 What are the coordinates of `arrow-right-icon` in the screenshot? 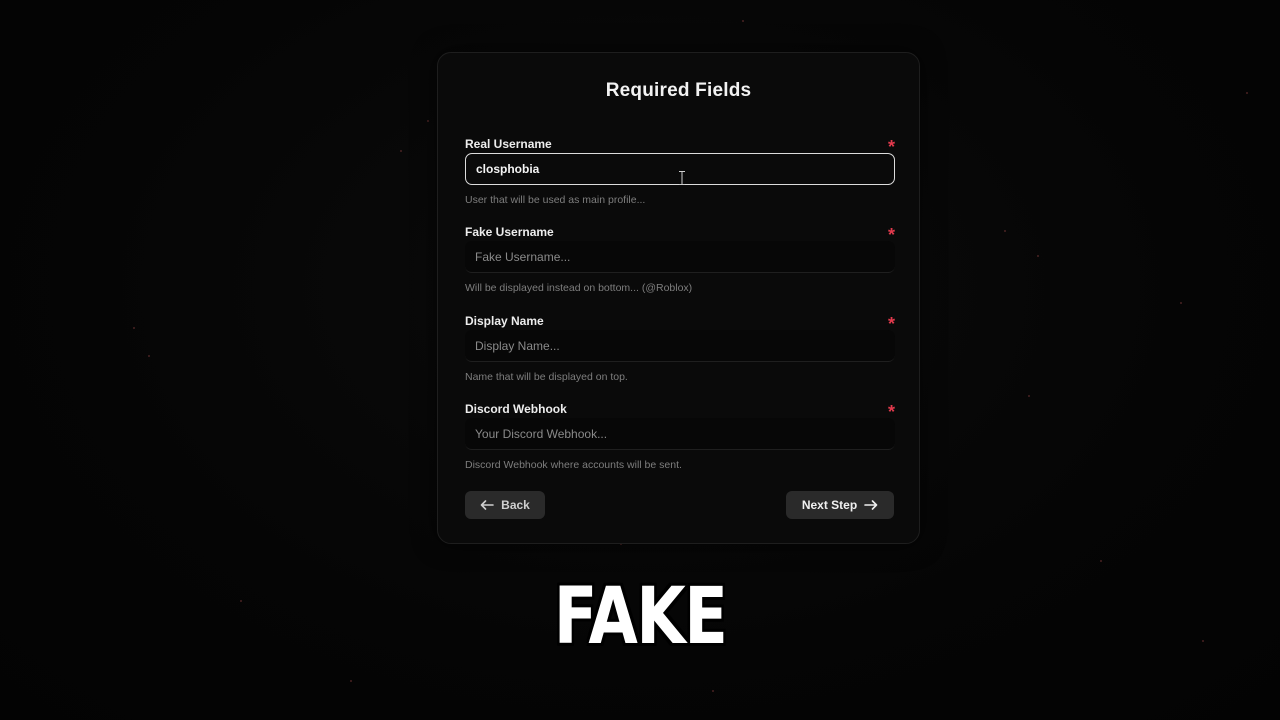 It's located at (871, 505).